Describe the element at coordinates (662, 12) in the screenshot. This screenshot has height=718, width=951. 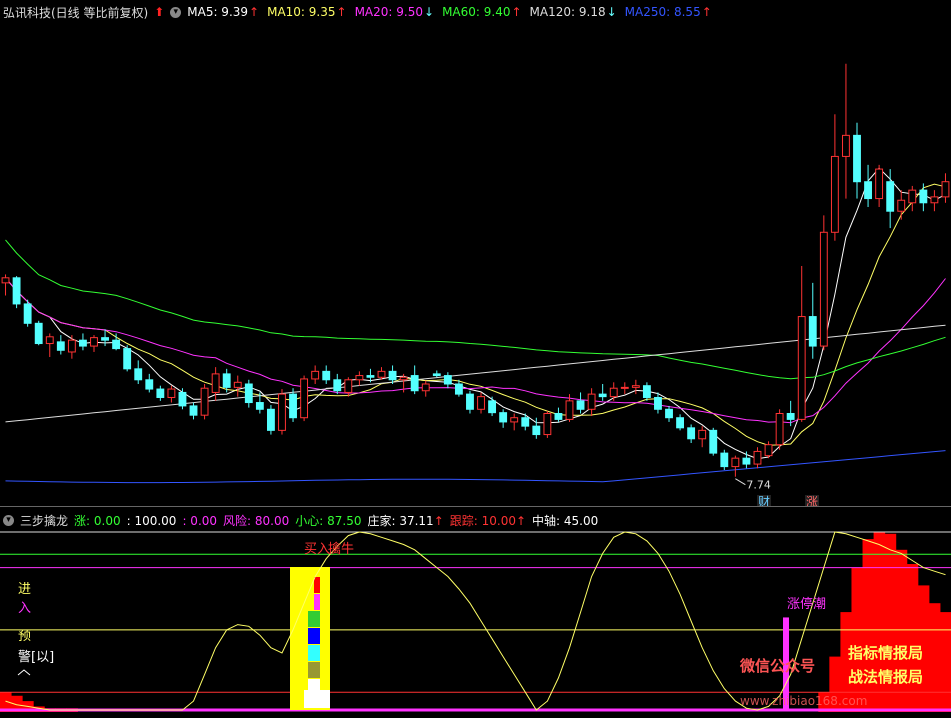
I see `ma-legend-item: MA250: 8.55` at that location.